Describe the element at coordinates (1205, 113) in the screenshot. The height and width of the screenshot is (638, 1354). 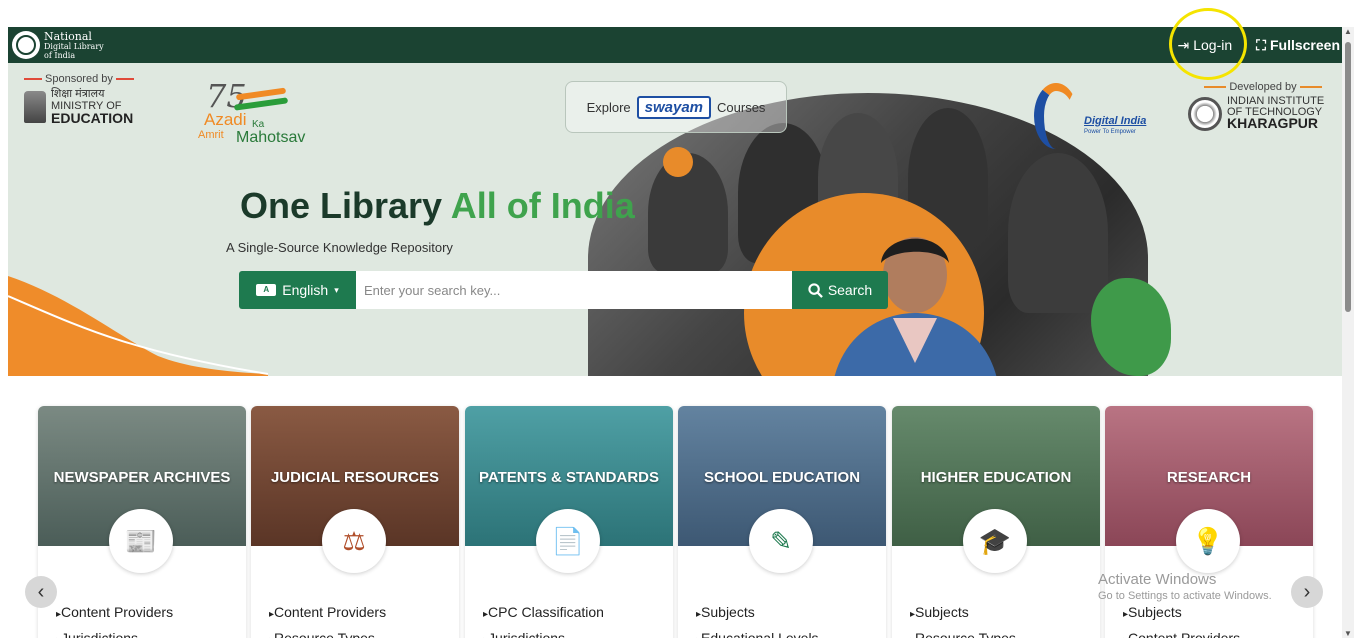
I see `iit-emblem-icon` at that location.